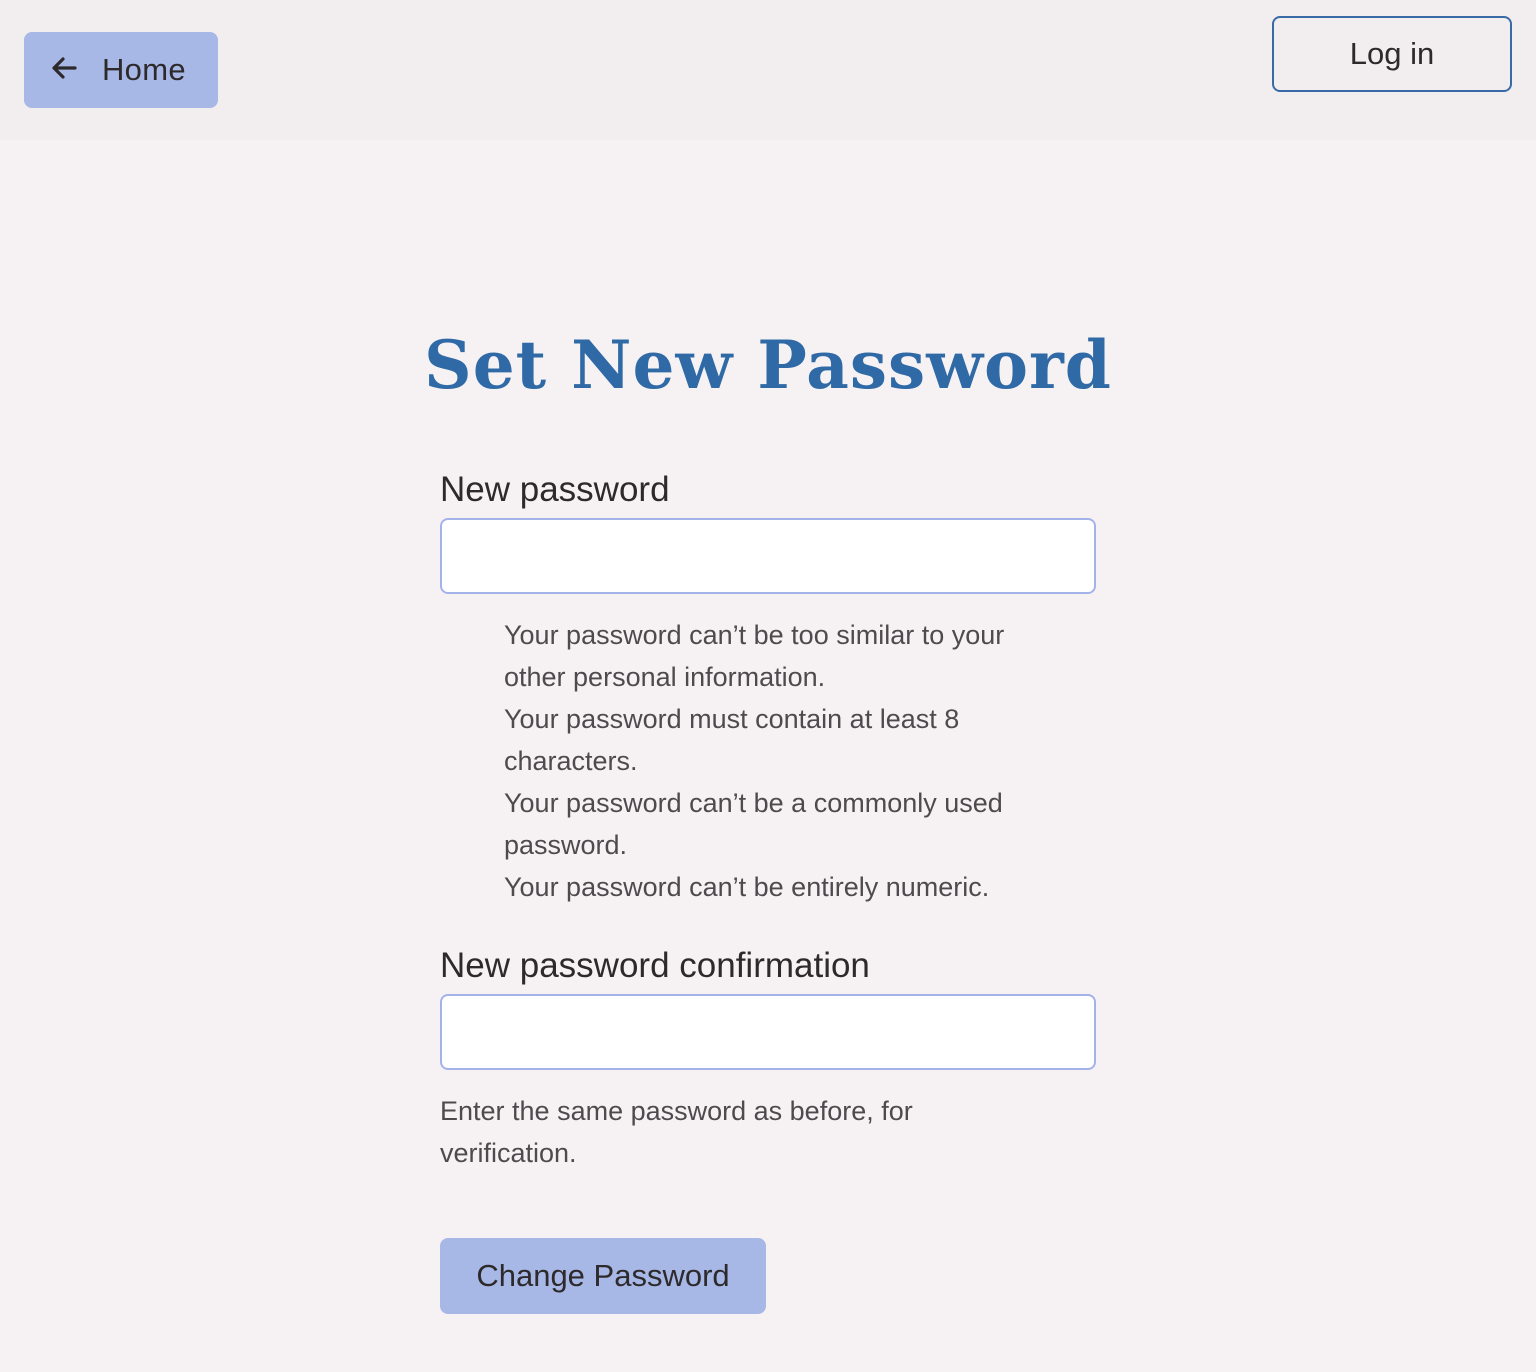 The width and height of the screenshot is (1536, 1372). What do you see at coordinates (655, 965) in the screenshot?
I see `confirm-password-label: New password confirmation` at bounding box center [655, 965].